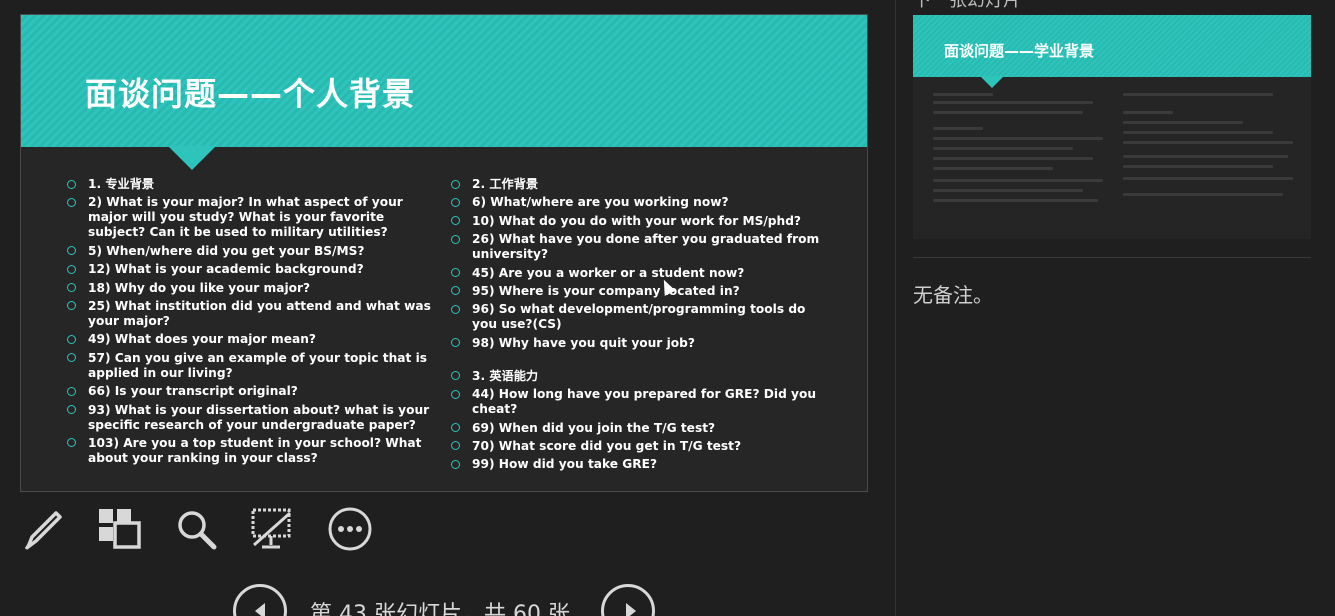 Image resolution: width=1335 pixels, height=616 pixels. Describe the element at coordinates (639, 343) in the screenshot. I see `question-item: 98) Why have you quit your job?` at that location.